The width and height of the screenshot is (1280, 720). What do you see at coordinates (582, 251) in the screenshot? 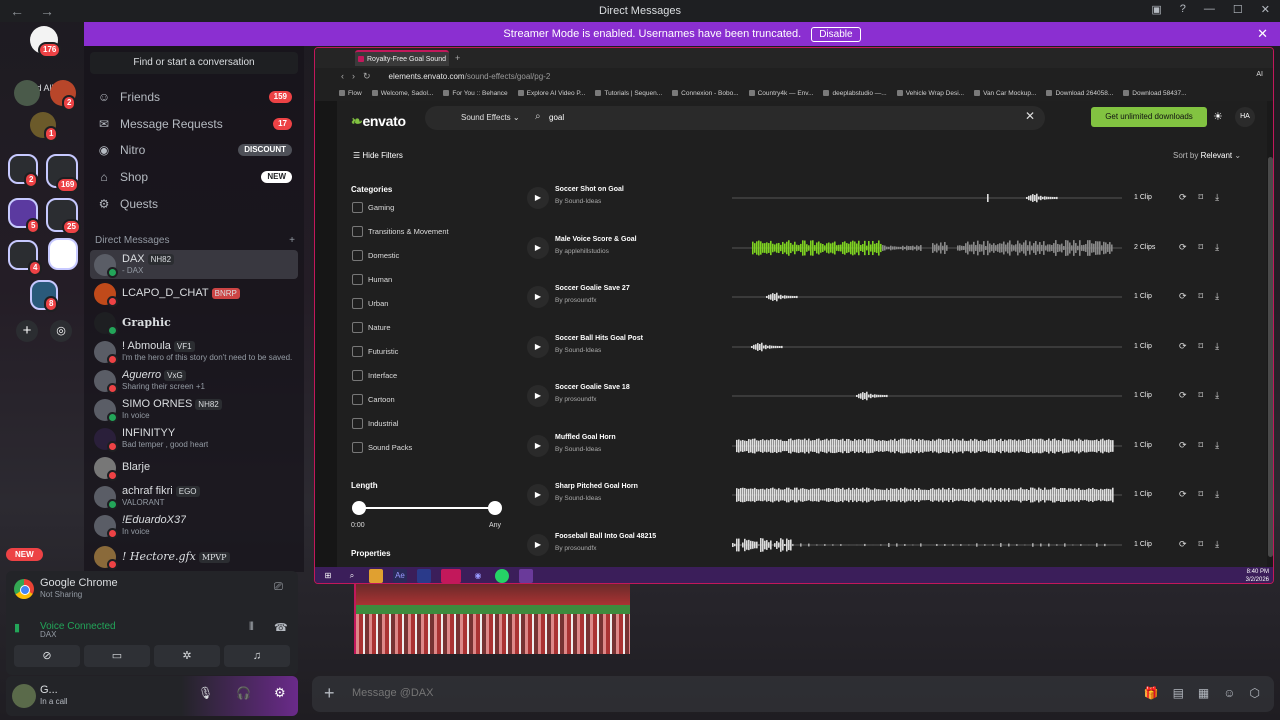
I see `track-author: By applehillstudios` at bounding box center [582, 251].